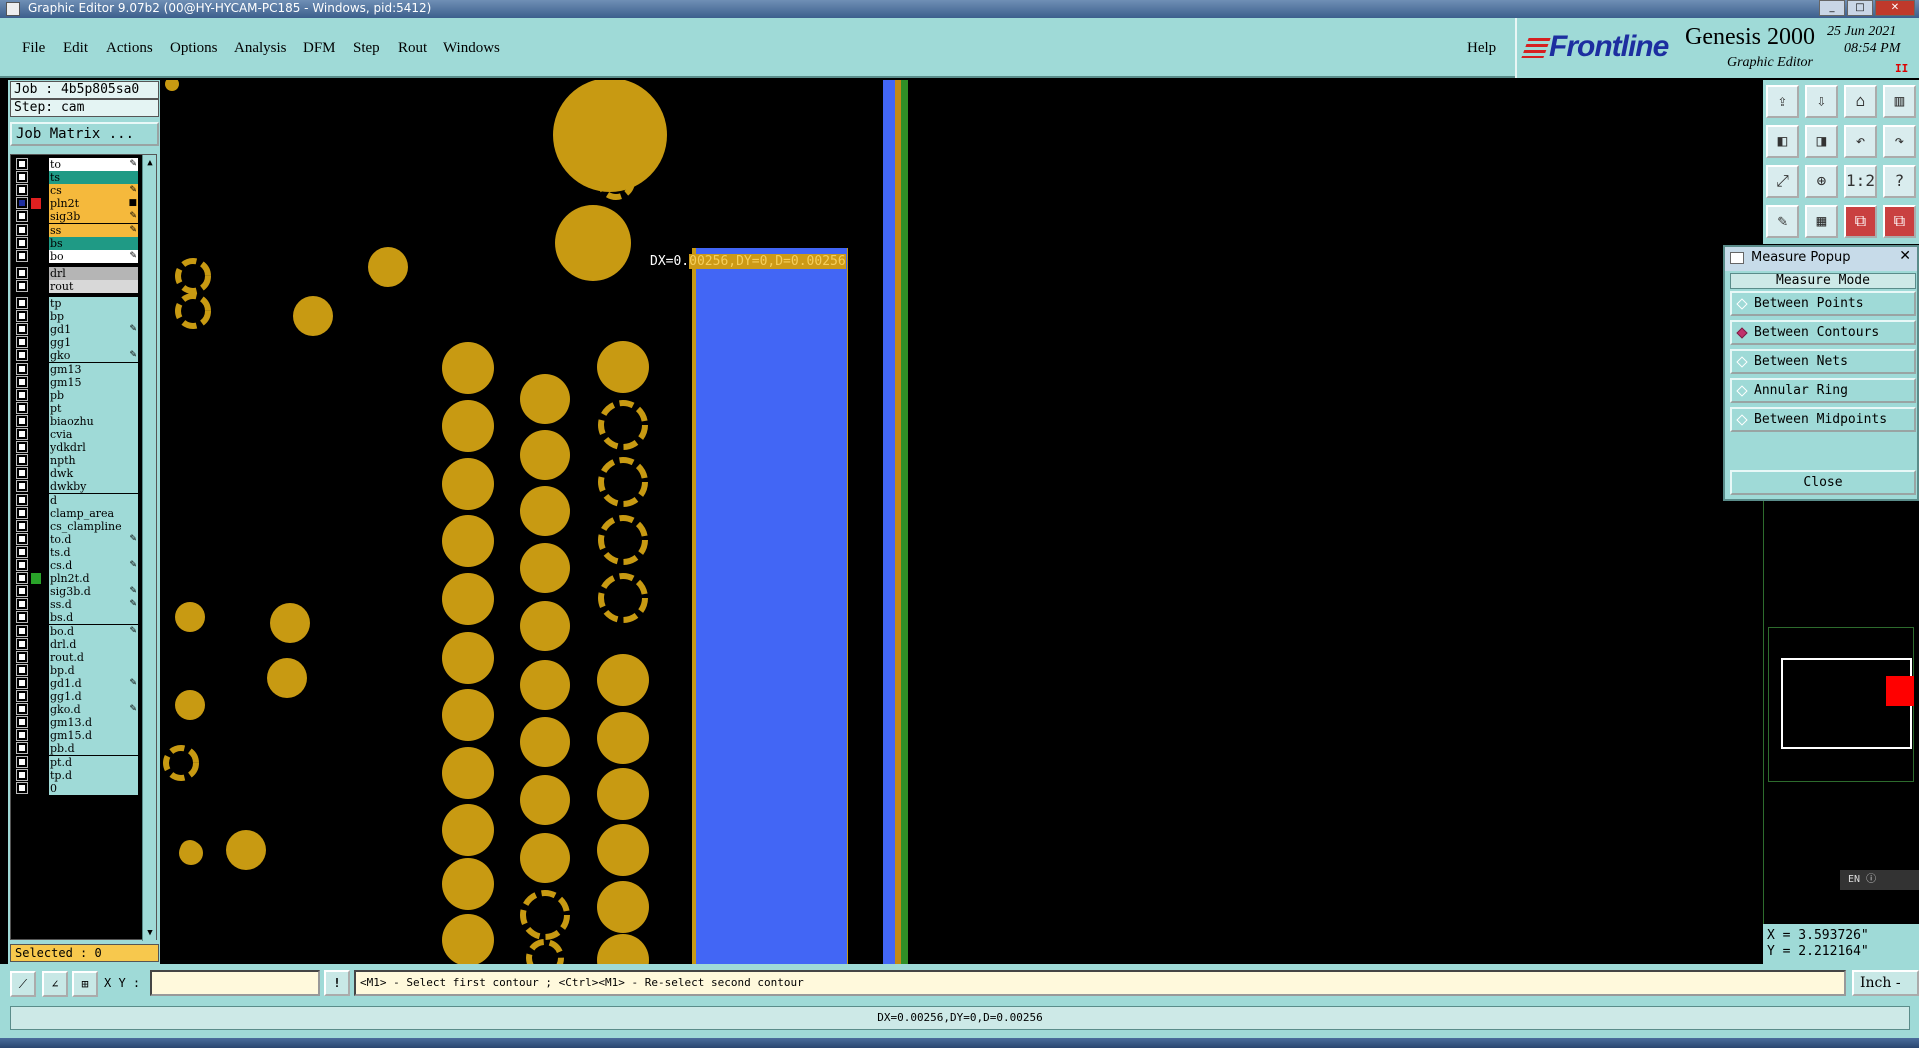  What do you see at coordinates (1885, 983) in the screenshot?
I see `units-selector: Inch -` at bounding box center [1885, 983].